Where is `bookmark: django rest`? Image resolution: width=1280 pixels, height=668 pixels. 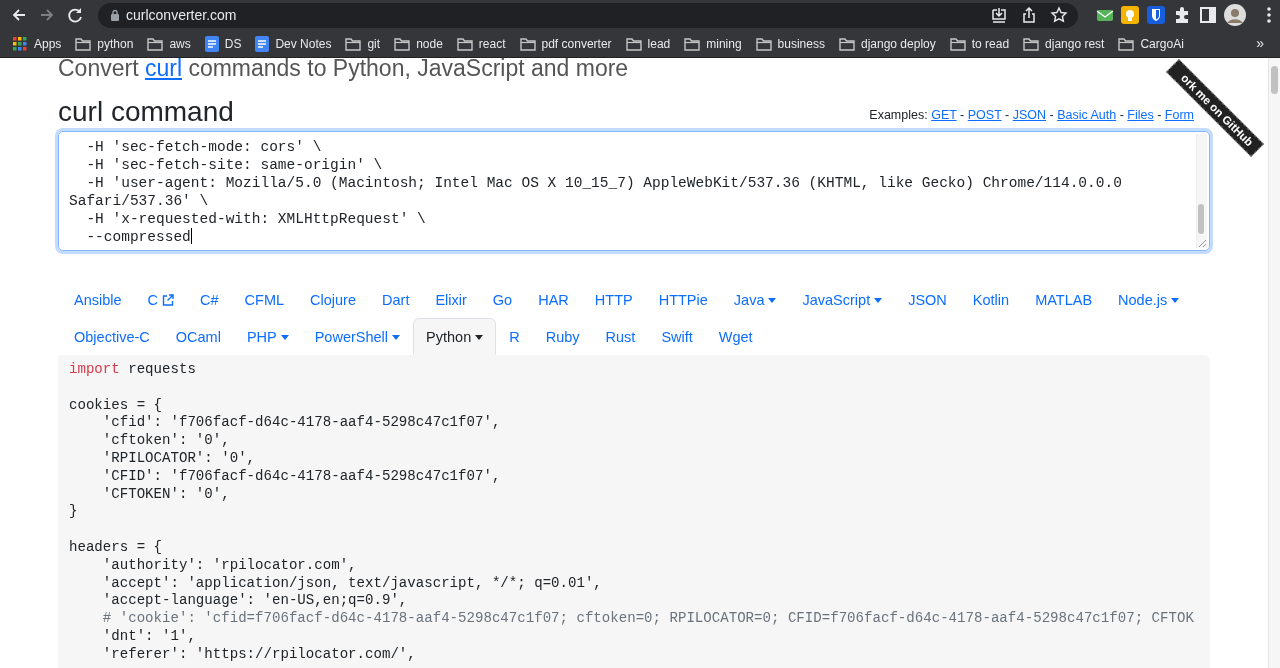
bookmark: django rest is located at coordinates (1064, 43).